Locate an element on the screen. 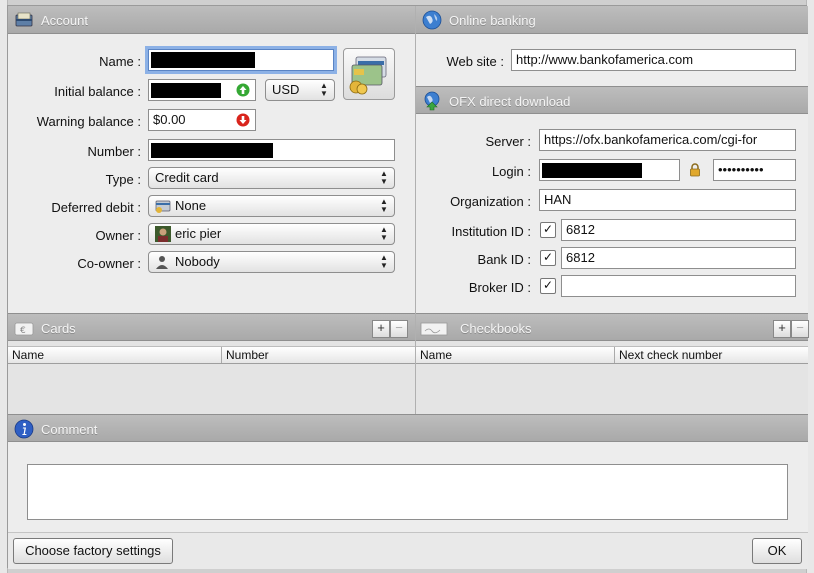 The image size is (814, 573). currency-popup: USD ▲ ▼ is located at coordinates (300, 90).